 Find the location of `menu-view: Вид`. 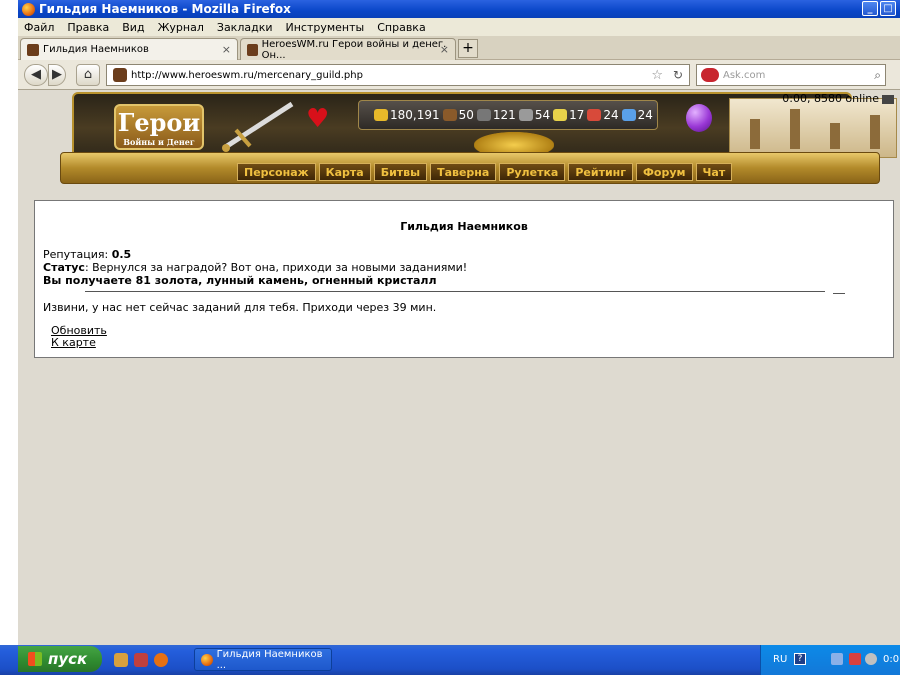

menu-view: Вид is located at coordinates (133, 27).